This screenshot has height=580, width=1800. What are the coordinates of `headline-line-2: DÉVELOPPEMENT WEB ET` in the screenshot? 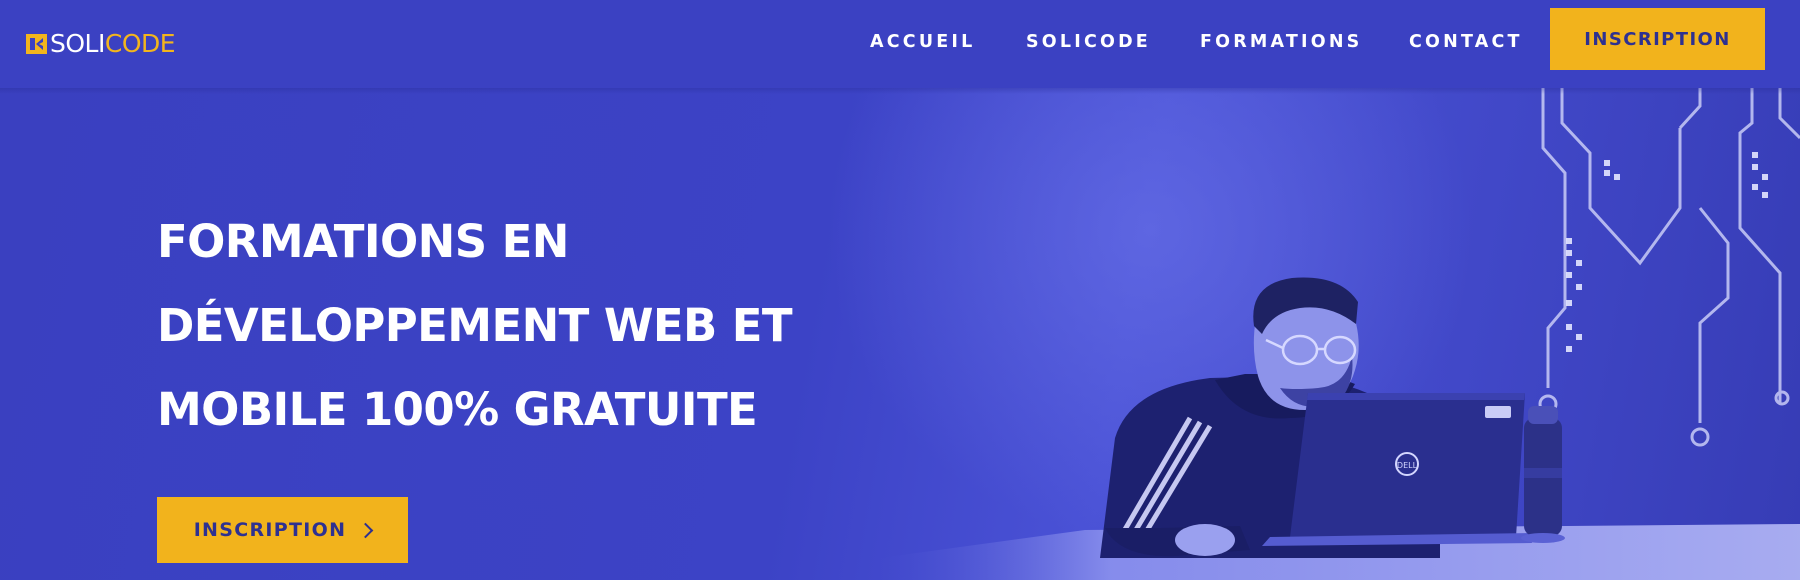 It's located at (475, 325).